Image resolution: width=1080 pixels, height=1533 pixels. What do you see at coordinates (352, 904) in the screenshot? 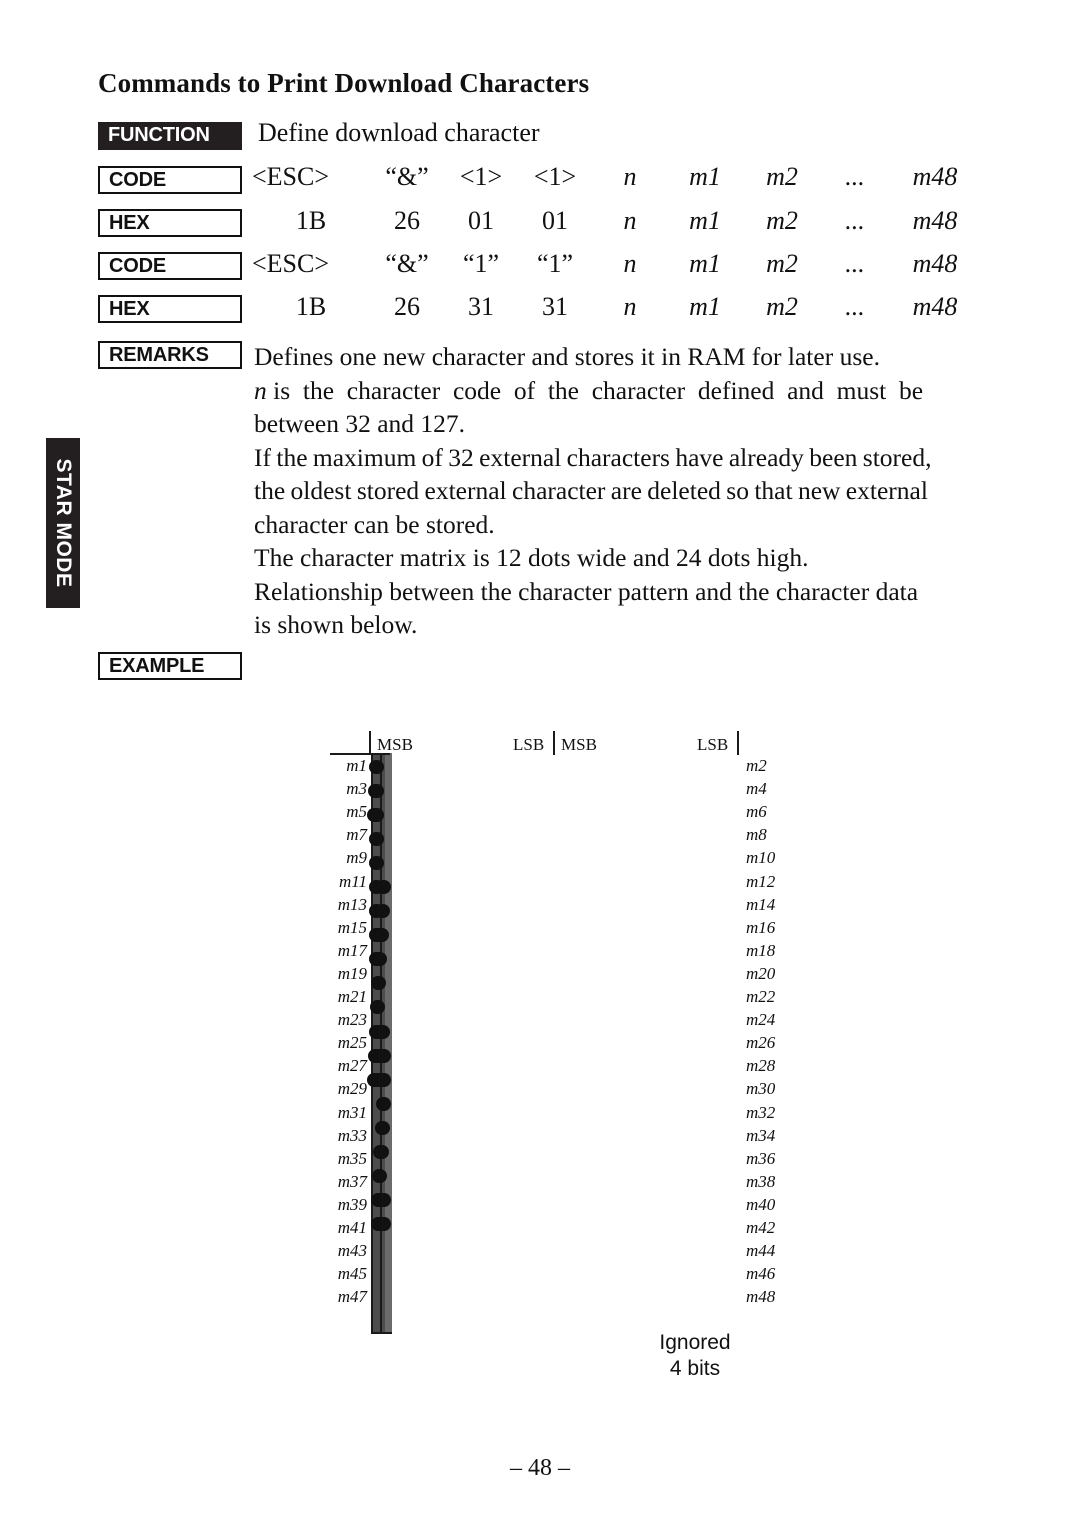
I see `row-label-left: m13` at bounding box center [352, 904].